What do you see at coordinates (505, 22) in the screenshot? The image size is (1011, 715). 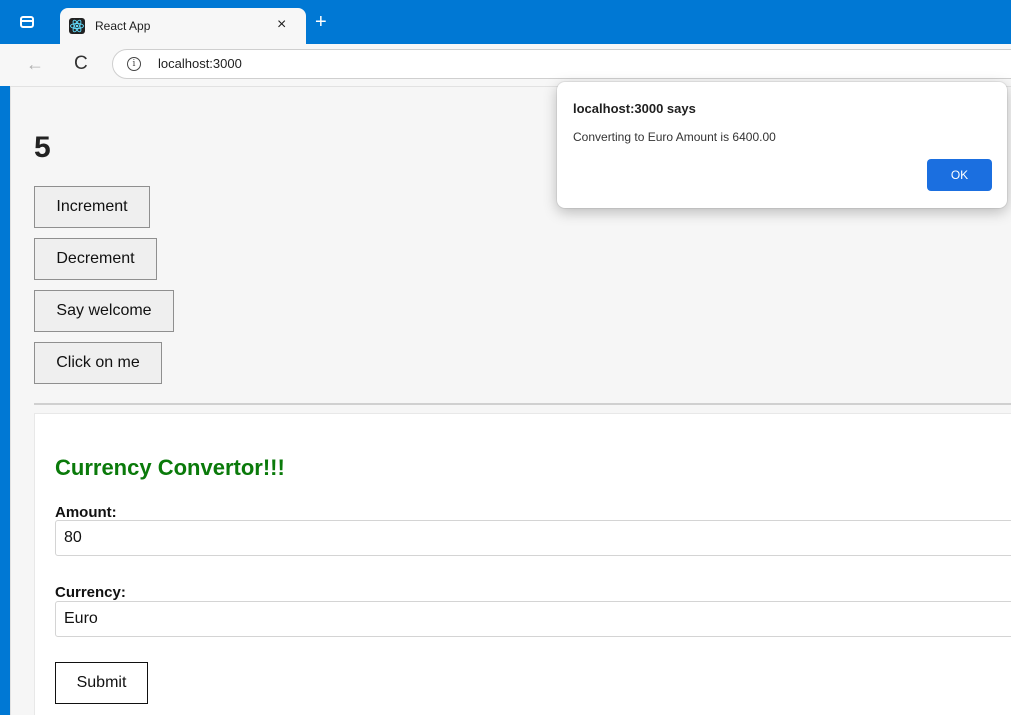 I see `tab-strip: React App × +` at bounding box center [505, 22].